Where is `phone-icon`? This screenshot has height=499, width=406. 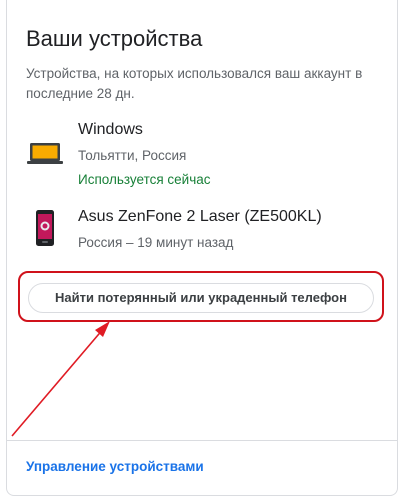
phone-icon is located at coordinates (45, 230).